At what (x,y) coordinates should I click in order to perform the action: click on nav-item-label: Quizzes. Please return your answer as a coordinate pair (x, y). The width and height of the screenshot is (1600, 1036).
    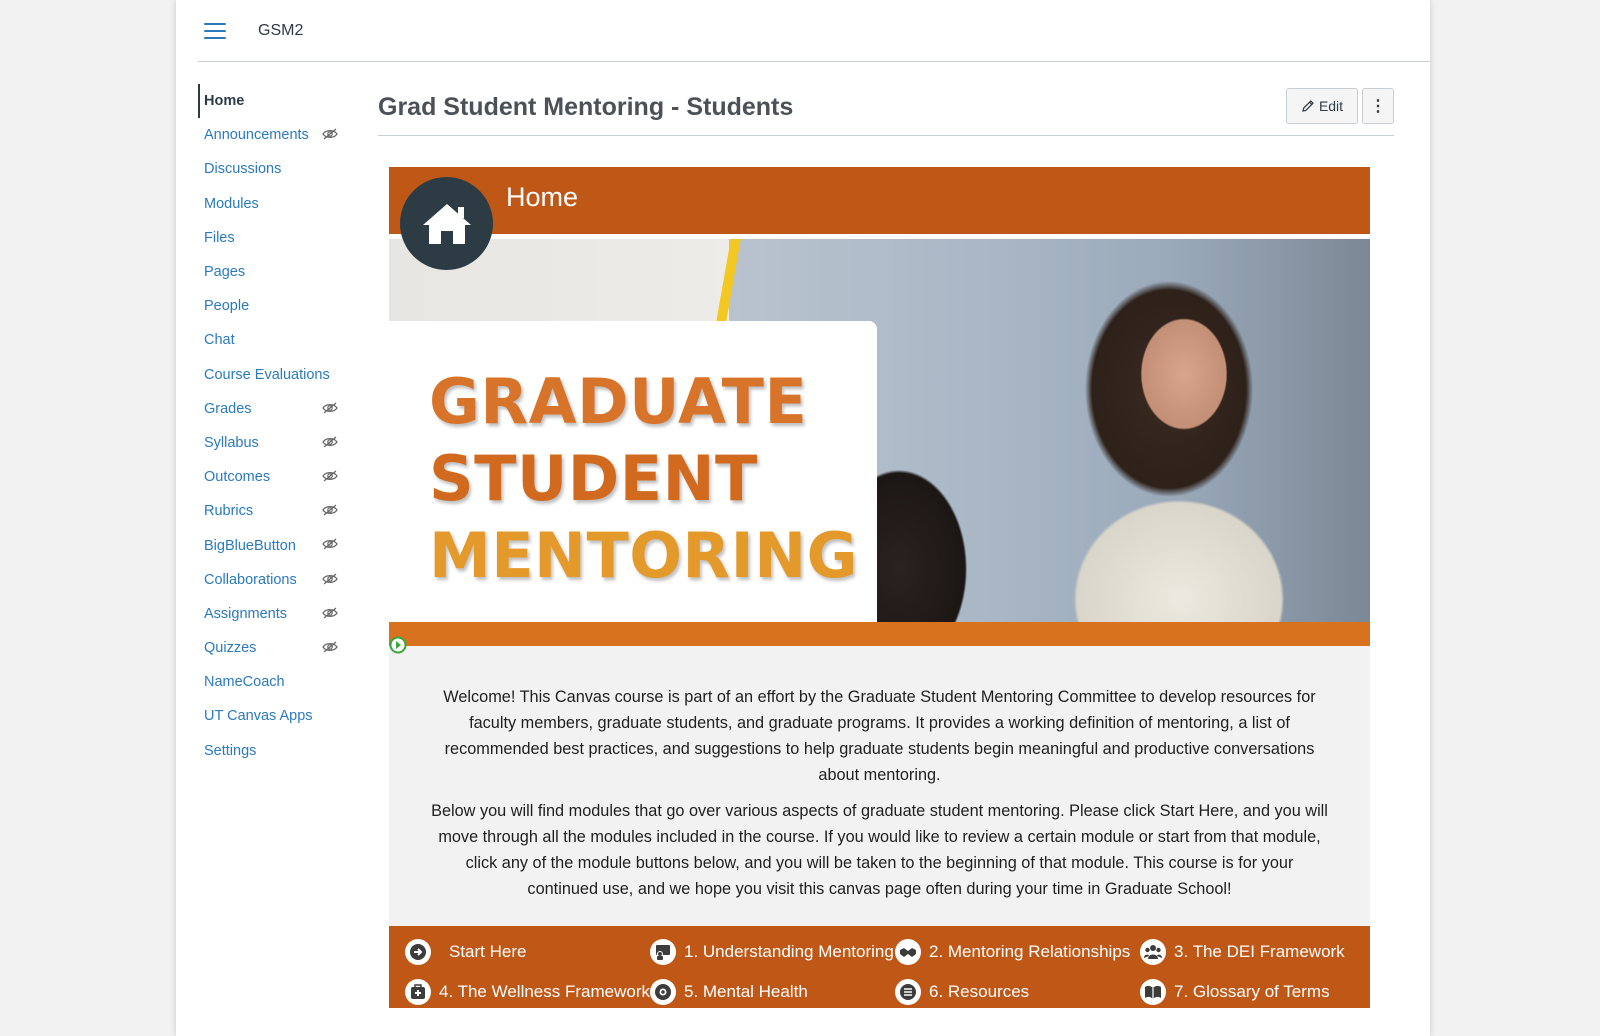
    Looking at the image, I should click on (230, 648).